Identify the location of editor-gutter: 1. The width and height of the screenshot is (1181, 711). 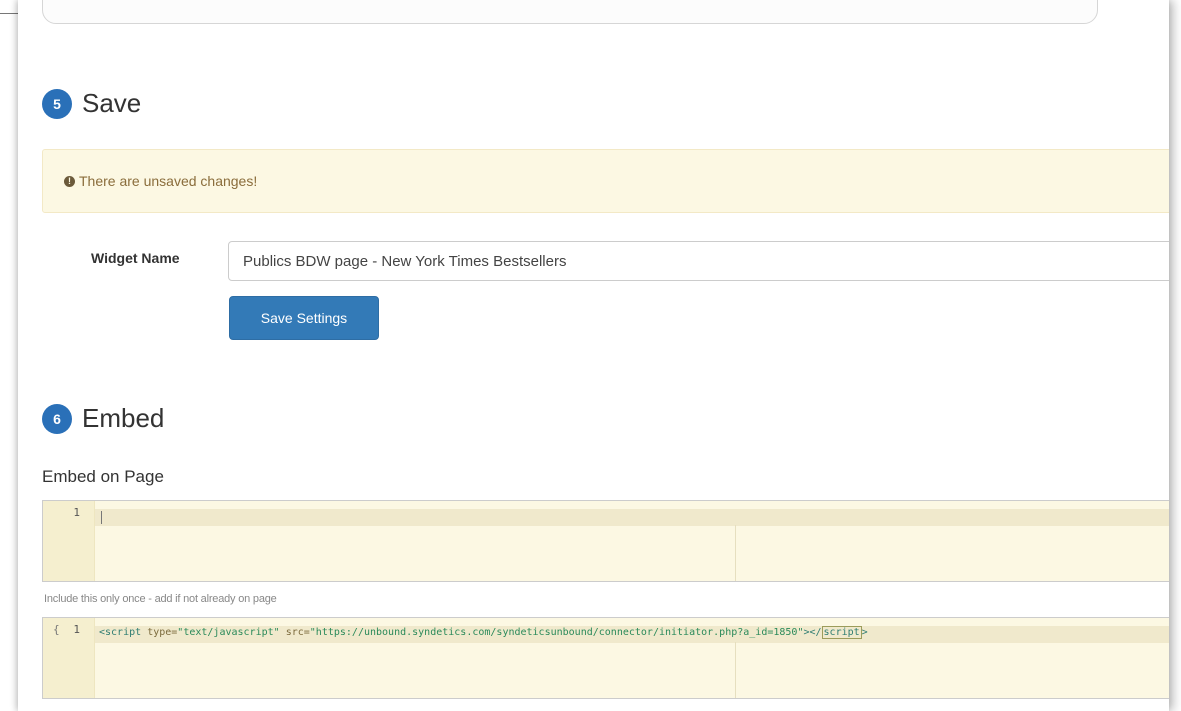
(69, 541).